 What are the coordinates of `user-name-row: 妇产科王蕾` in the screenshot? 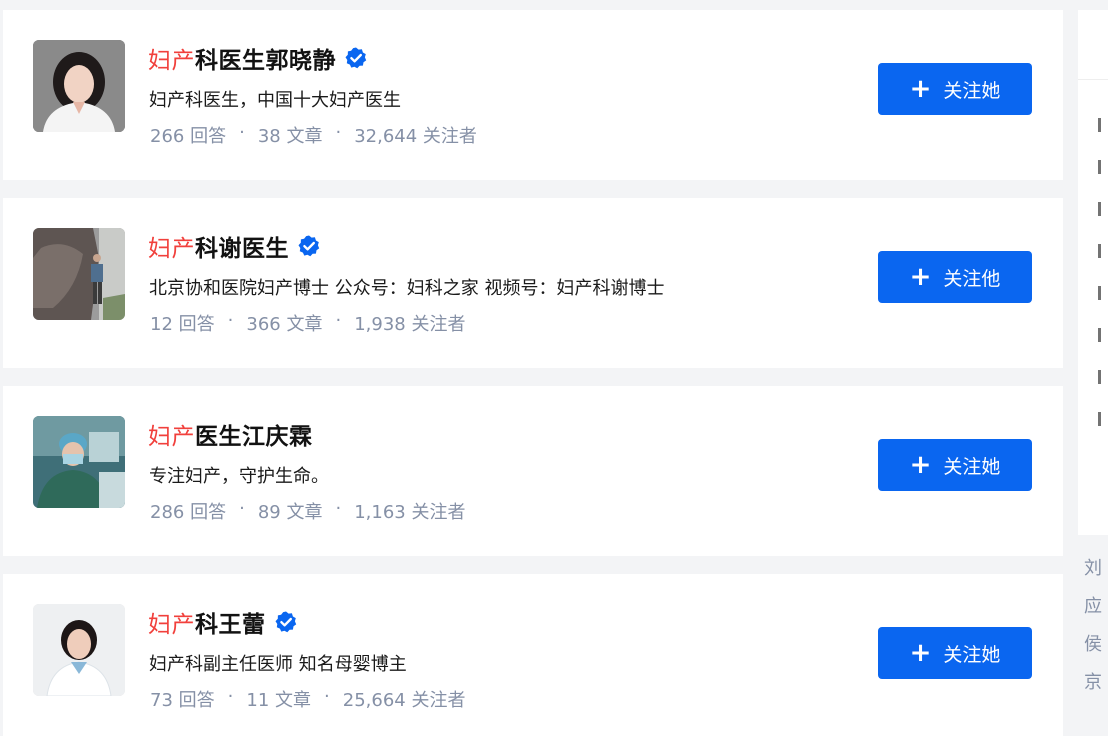 It's located at (223, 622).